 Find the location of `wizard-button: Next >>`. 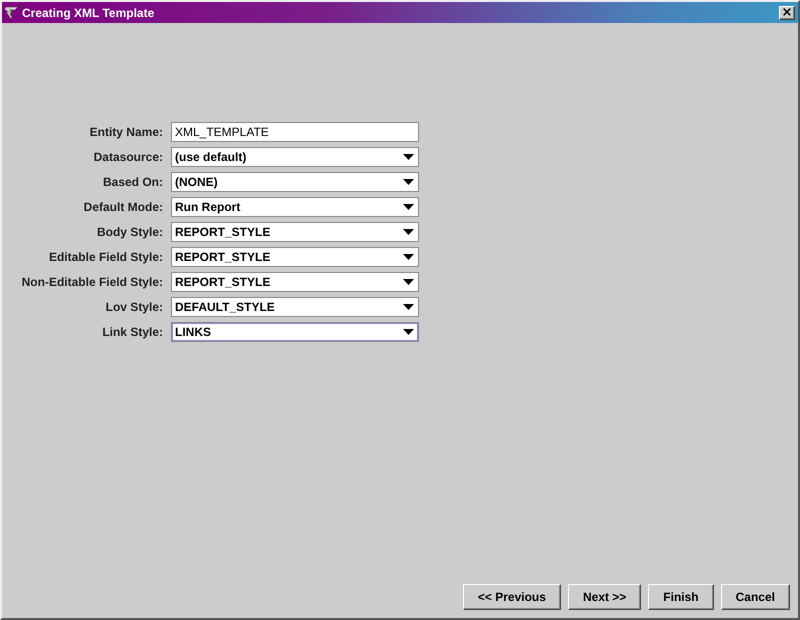

wizard-button: Next >> is located at coordinates (605, 597).